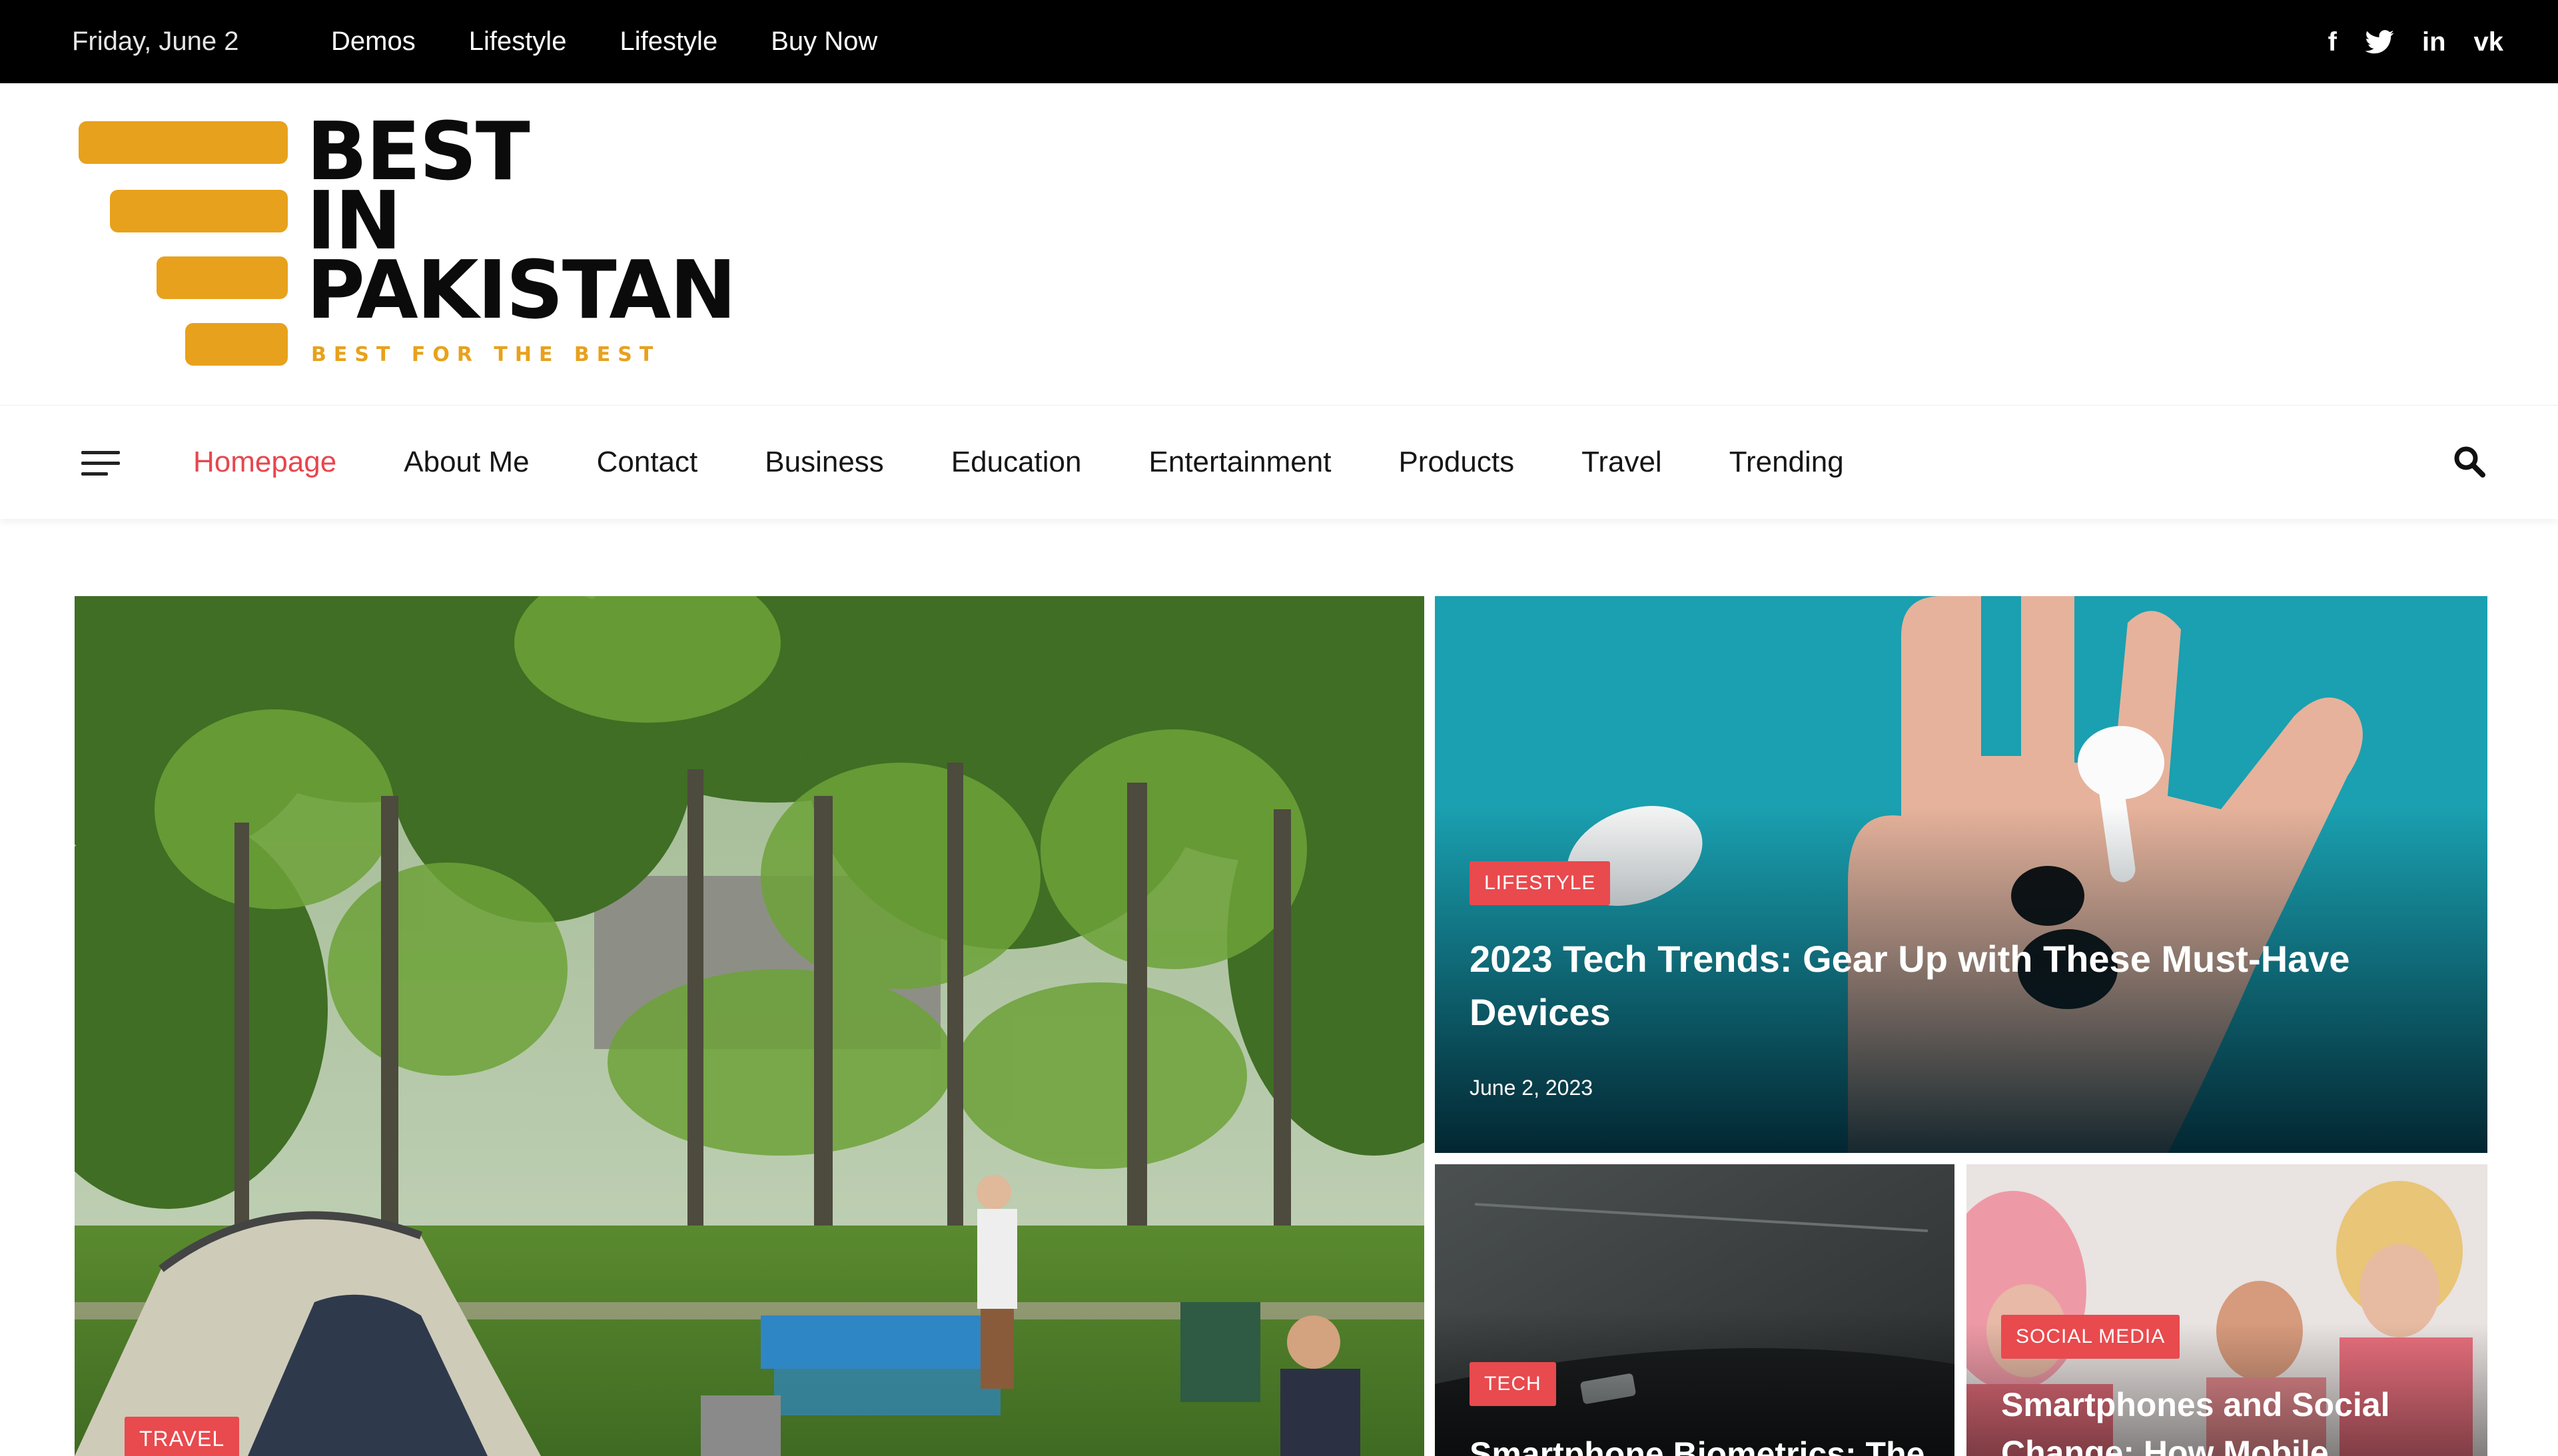 The image size is (2558, 1456). I want to click on nav-item-contact: Contact, so click(647, 462).